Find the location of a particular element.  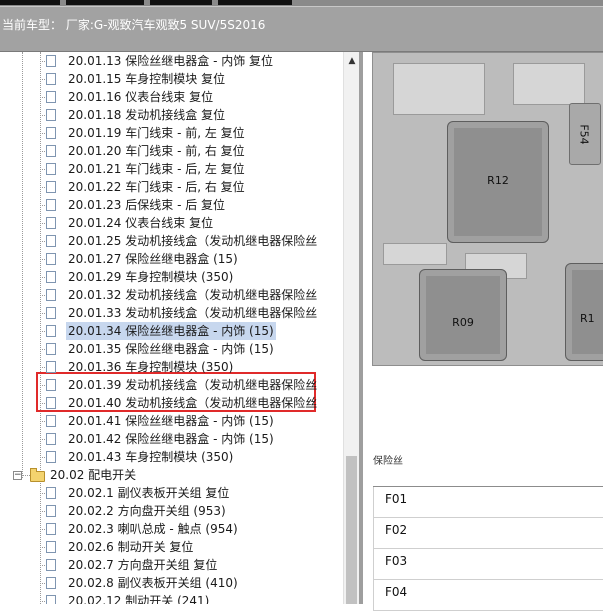

tree-item: 20.01.15 车身控制模块 复位 is located at coordinates (136, 79).